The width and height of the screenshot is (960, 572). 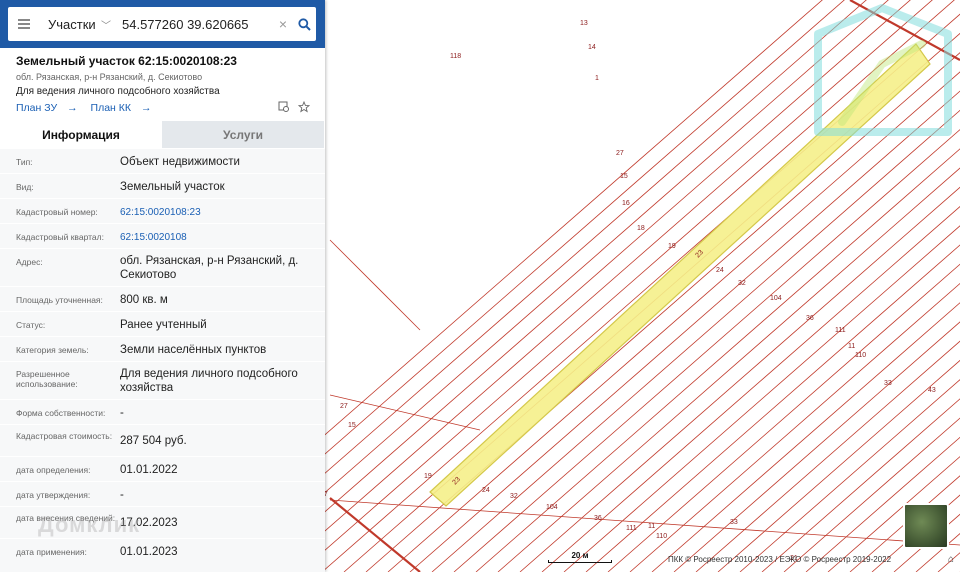 I want to click on cadastral-quarter-link: 62:15:0020108, so click(x=220, y=238).